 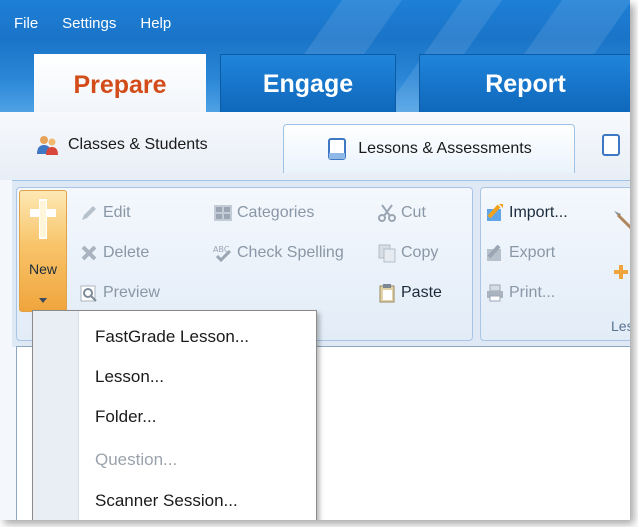 I want to click on new-button: New, so click(x=43, y=251).